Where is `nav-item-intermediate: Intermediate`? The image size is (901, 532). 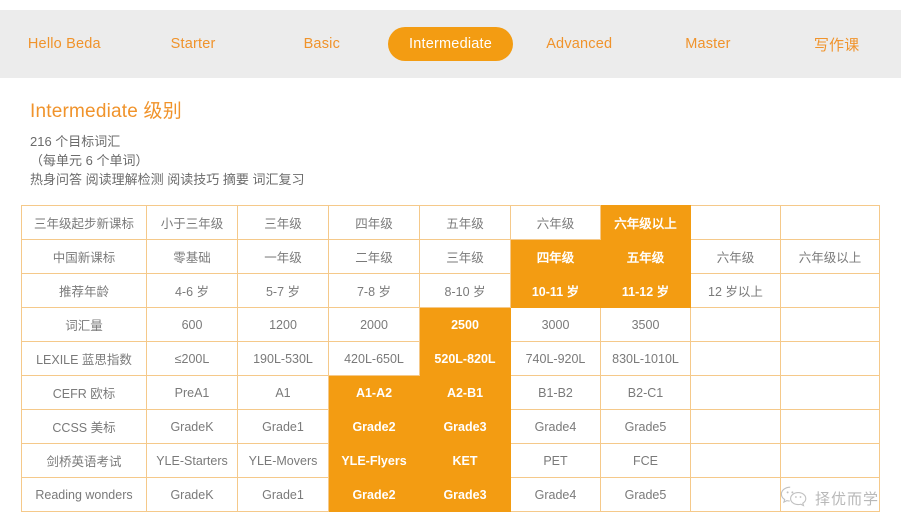
nav-item-intermediate: Intermediate is located at coordinates (450, 44).